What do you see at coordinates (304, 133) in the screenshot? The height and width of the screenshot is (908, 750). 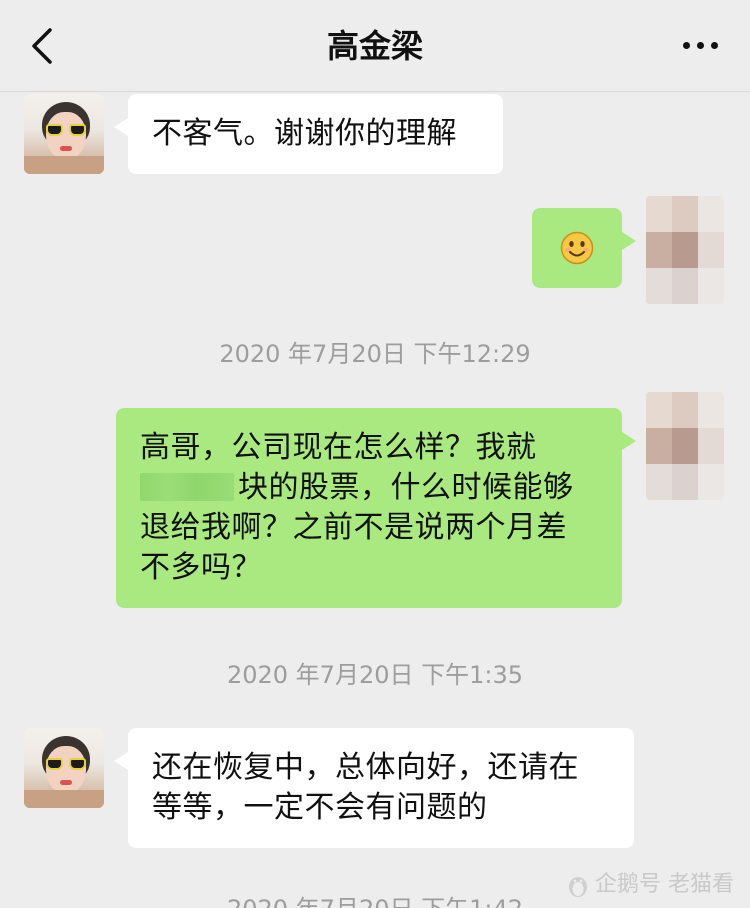 I see `message-text: 不客气。谢谢你的理解` at bounding box center [304, 133].